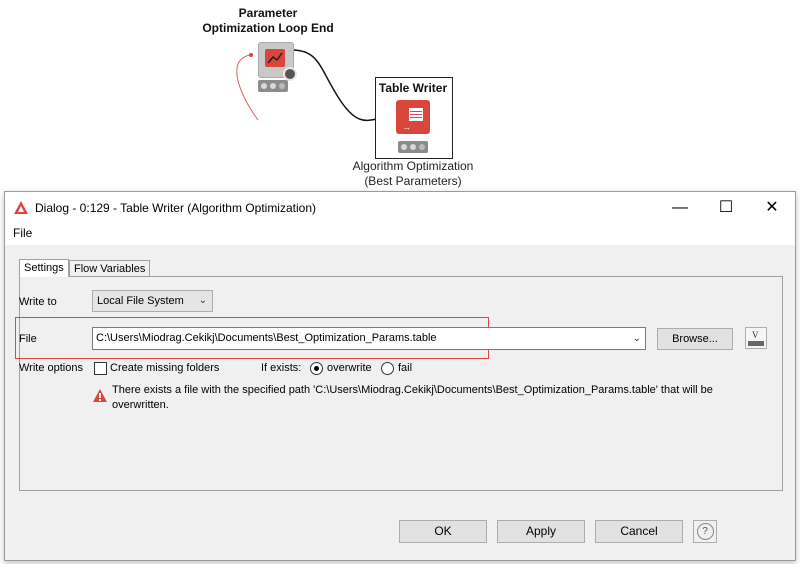 This screenshot has height=564, width=800. What do you see at coordinates (22, 233) in the screenshot?
I see `menu-file: File` at bounding box center [22, 233].